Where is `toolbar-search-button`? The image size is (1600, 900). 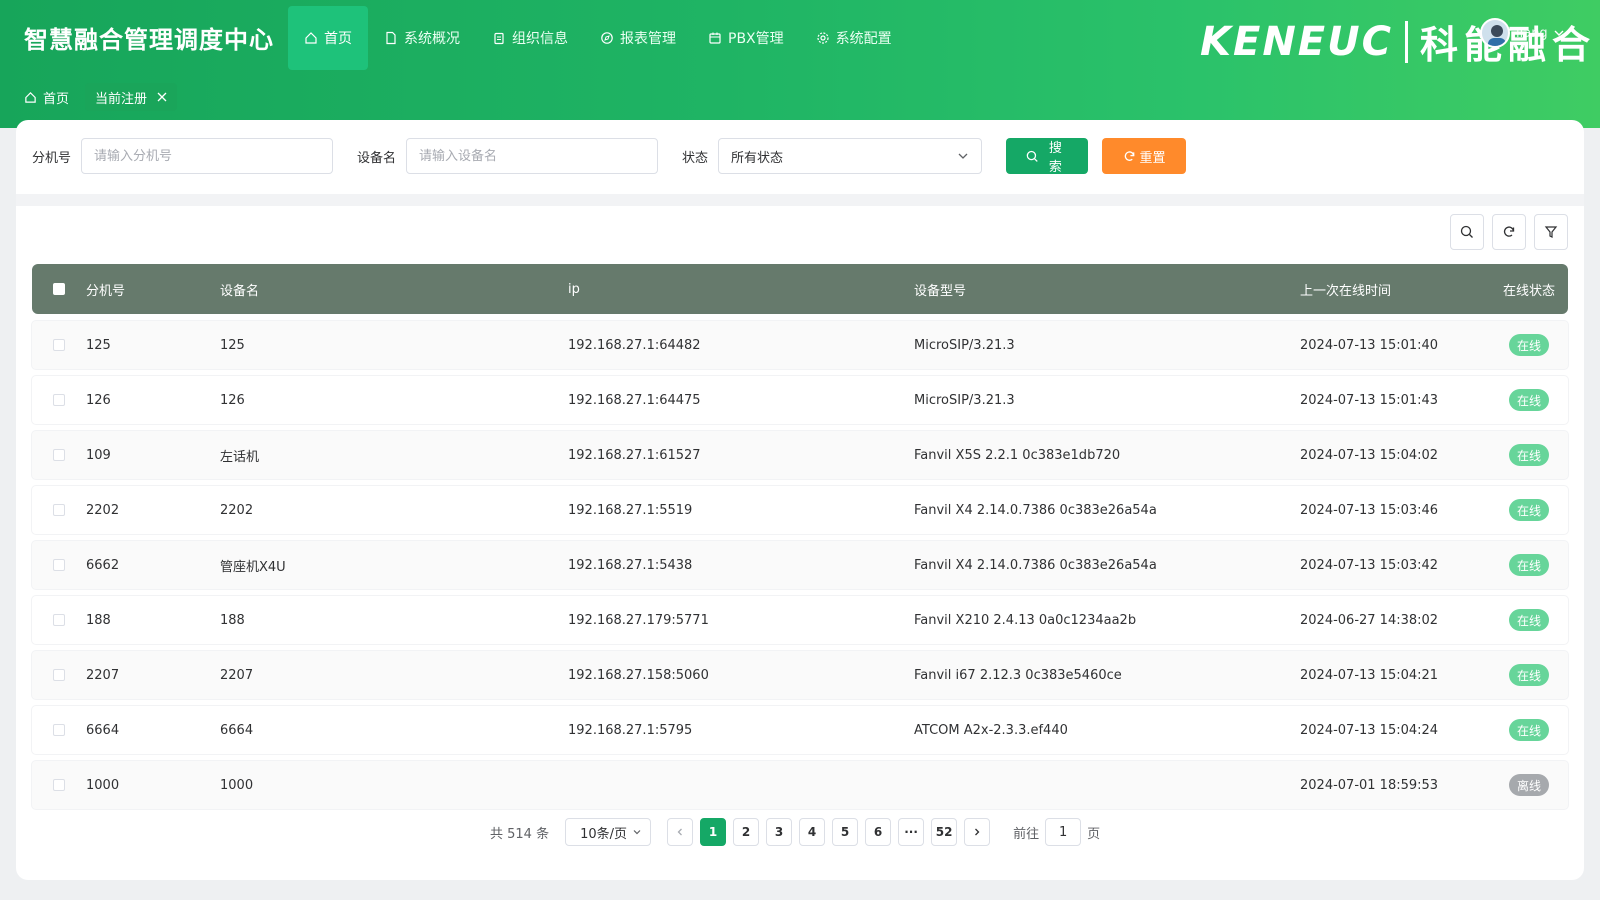 toolbar-search-button is located at coordinates (1467, 232).